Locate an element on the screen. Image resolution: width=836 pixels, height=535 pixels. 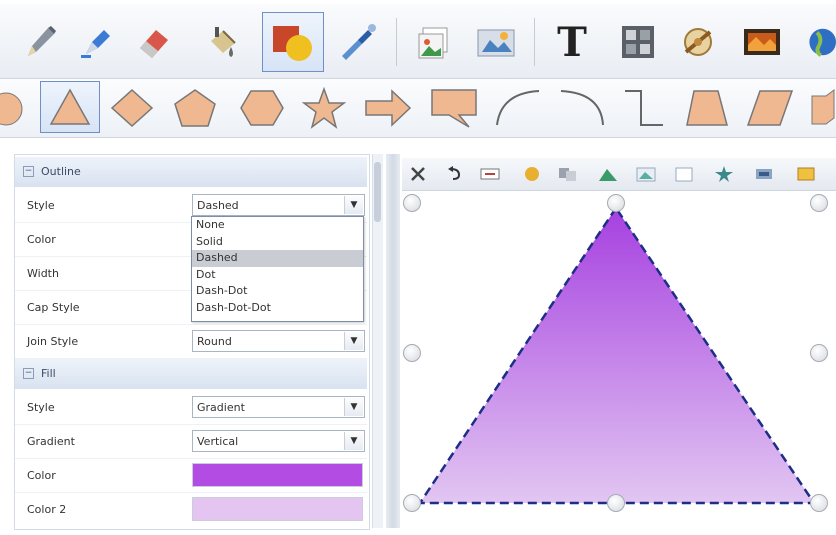
join-style-label: Join Style is located at coordinates (53, 341).